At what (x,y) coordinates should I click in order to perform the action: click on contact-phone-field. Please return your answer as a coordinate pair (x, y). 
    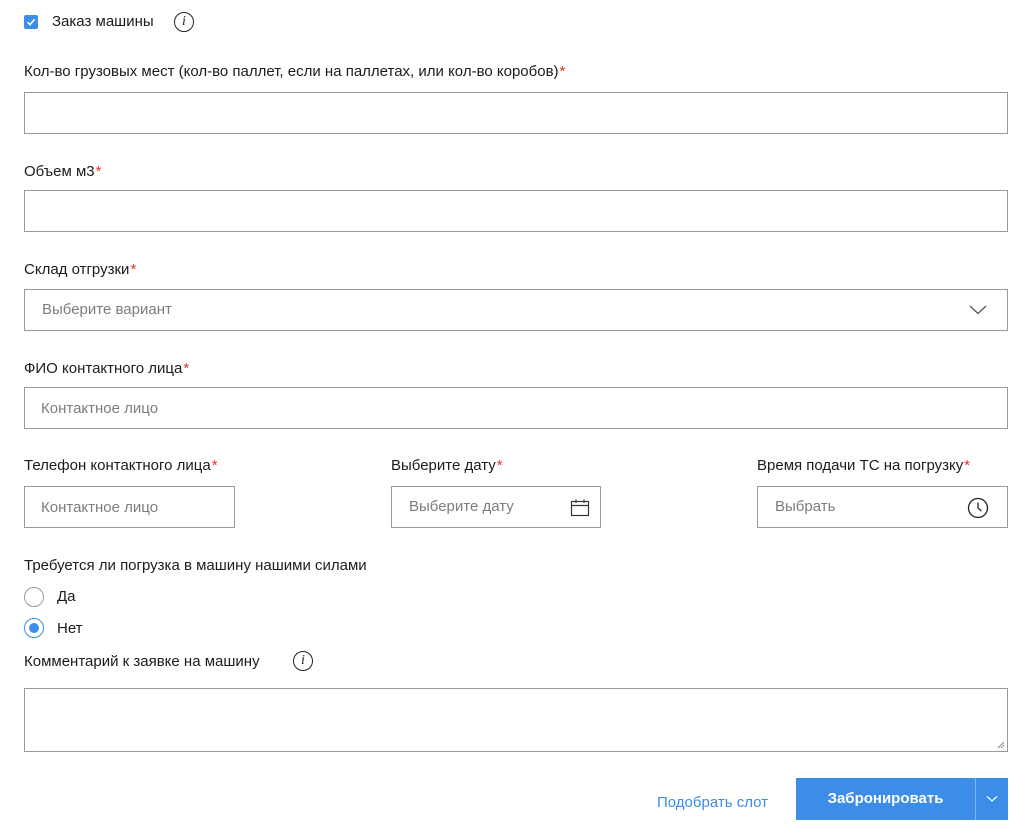
    Looking at the image, I should click on (129, 507).